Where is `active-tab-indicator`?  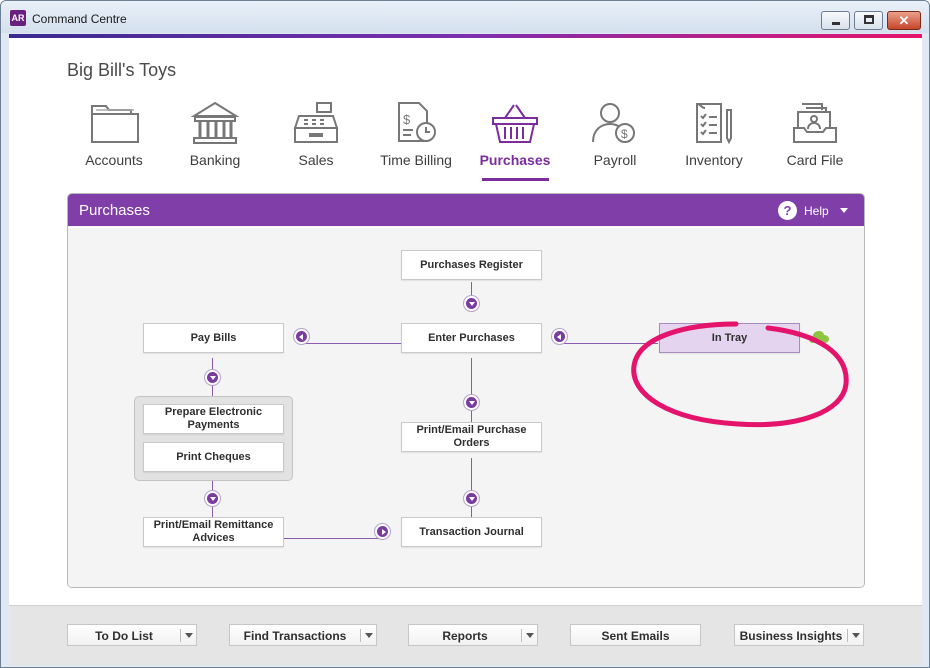 active-tab-indicator is located at coordinates (515, 179).